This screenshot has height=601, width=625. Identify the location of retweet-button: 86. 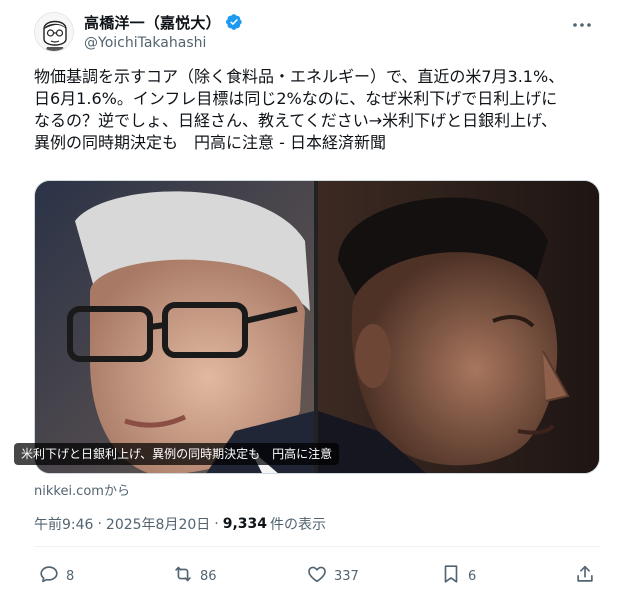
(194, 576).